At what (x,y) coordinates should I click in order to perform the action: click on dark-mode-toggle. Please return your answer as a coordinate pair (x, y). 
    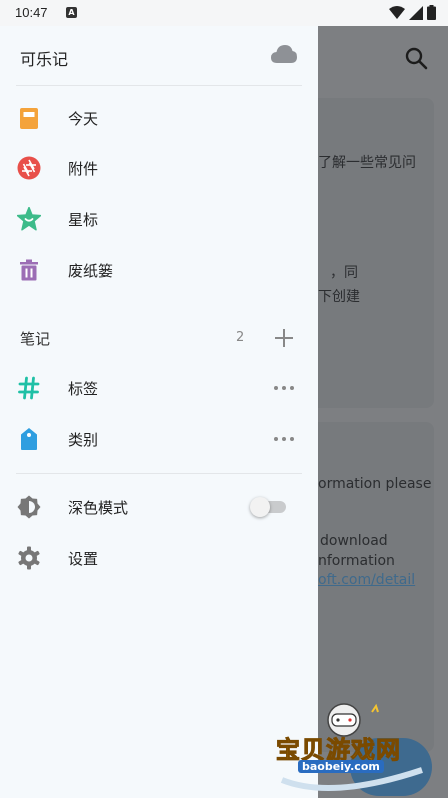
    Looking at the image, I should click on (269, 506).